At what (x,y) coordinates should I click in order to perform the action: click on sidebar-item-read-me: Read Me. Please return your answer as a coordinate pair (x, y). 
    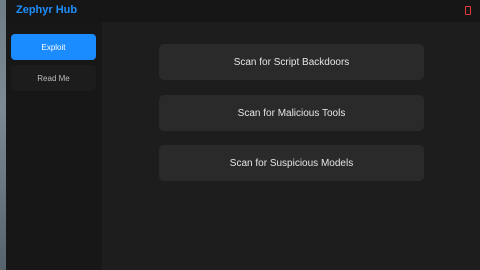
    Looking at the image, I should click on (53, 78).